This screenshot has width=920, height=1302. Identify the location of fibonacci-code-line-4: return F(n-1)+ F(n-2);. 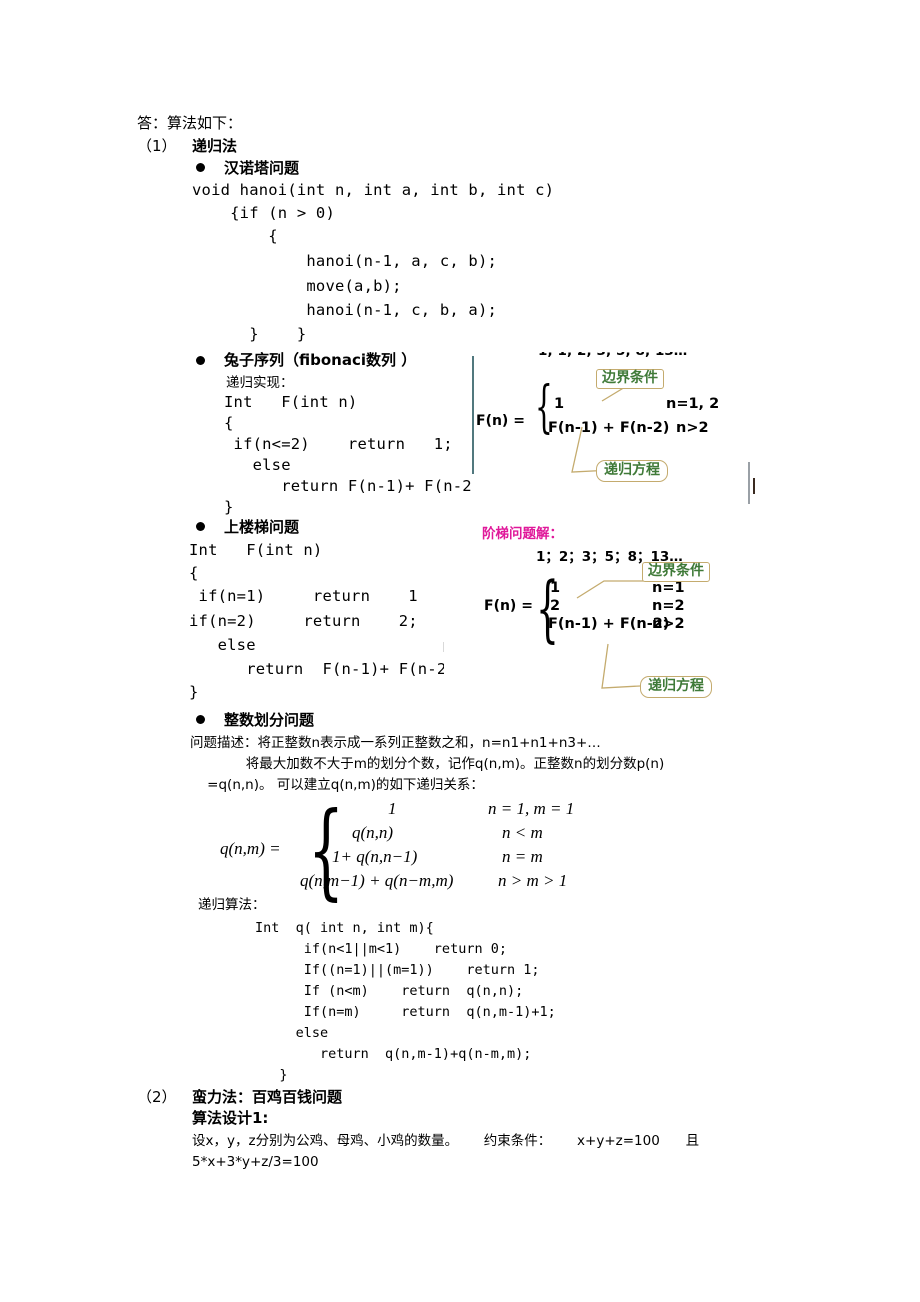
(357, 486).